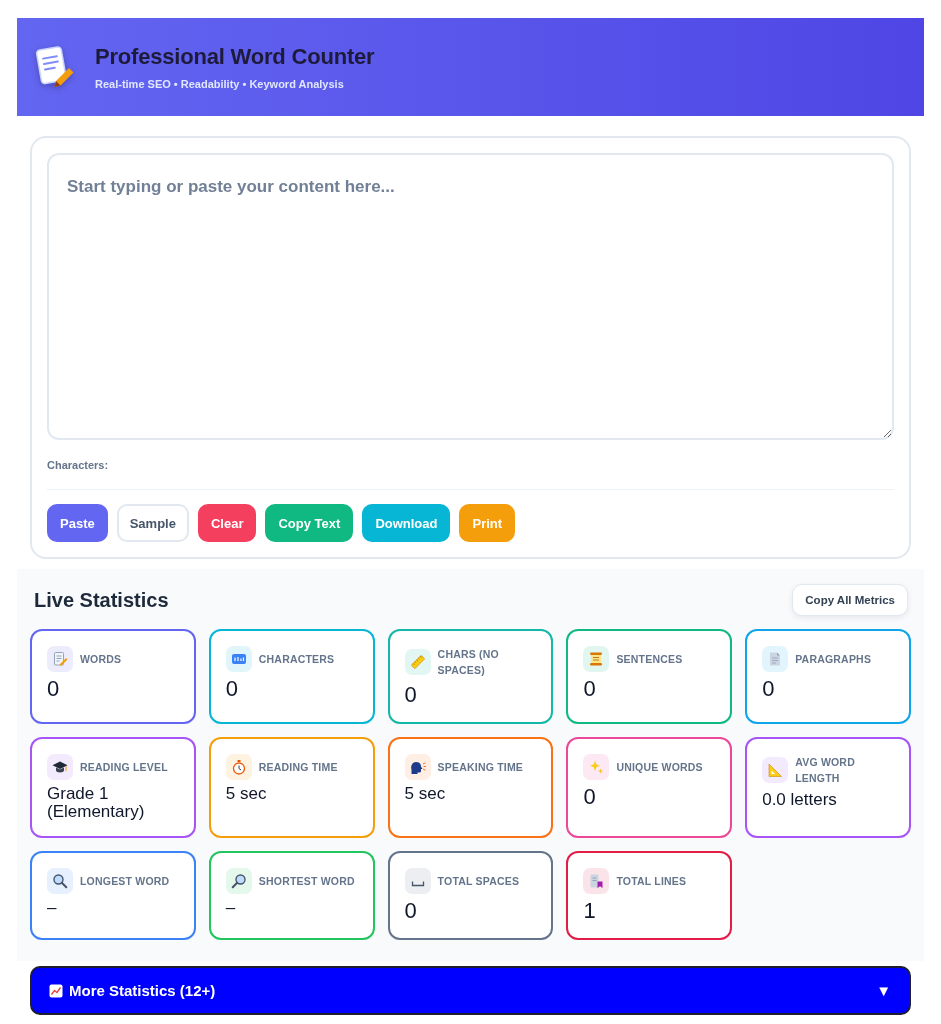  Describe the element at coordinates (596, 881) in the screenshot. I see `document-bookmark-icon` at that location.